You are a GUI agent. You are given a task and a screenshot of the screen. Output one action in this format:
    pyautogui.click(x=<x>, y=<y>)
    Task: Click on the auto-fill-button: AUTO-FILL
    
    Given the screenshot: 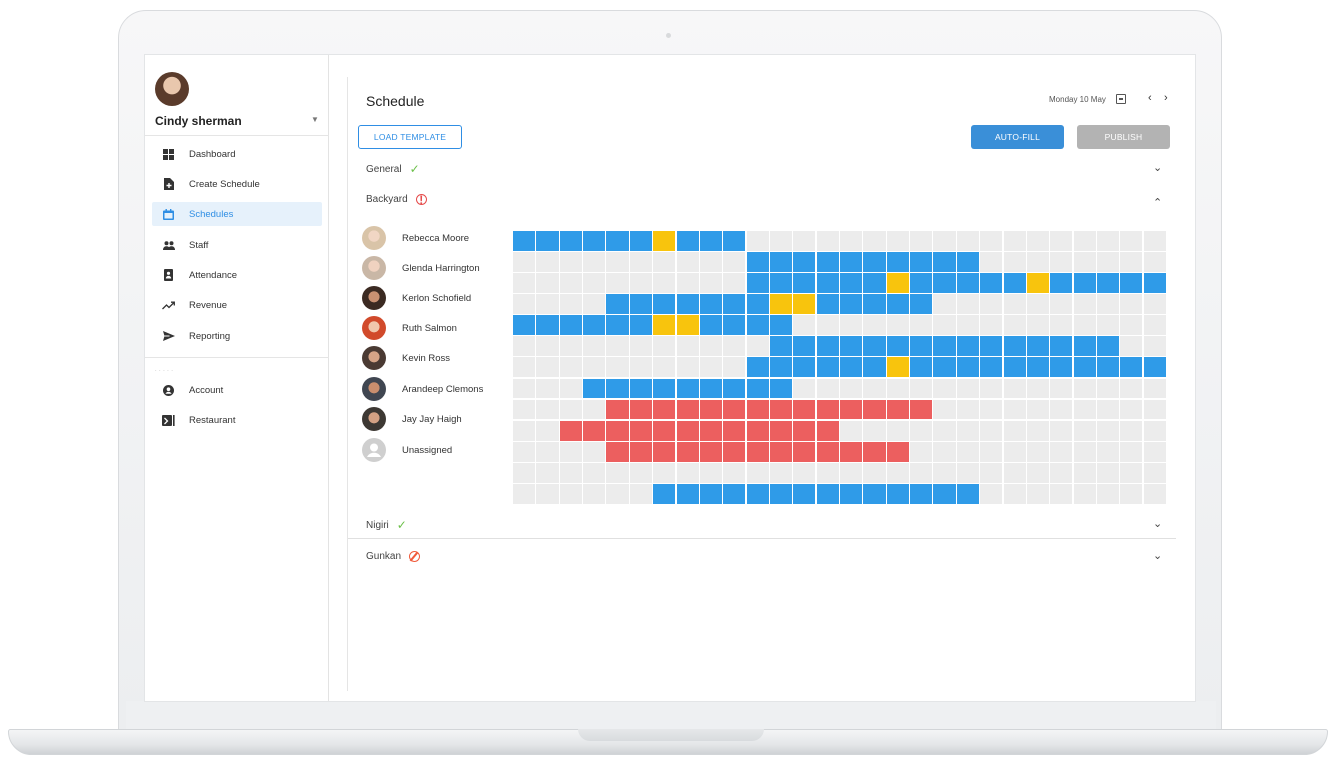 What is the action you would take?
    pyautogui.click(x=1017, y=137)
    